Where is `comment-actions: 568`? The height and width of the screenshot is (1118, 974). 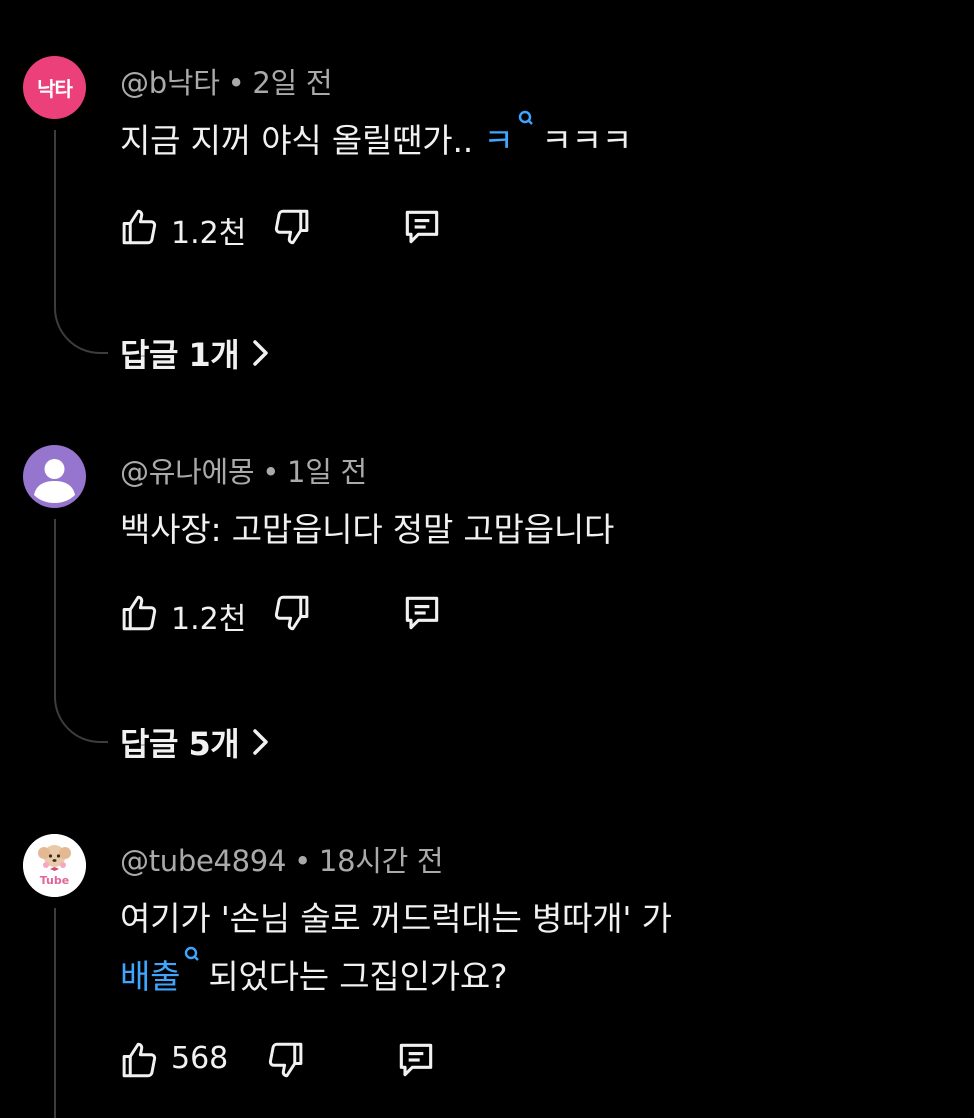 comment-actions: 568 is located at coordinates (287, 1060).